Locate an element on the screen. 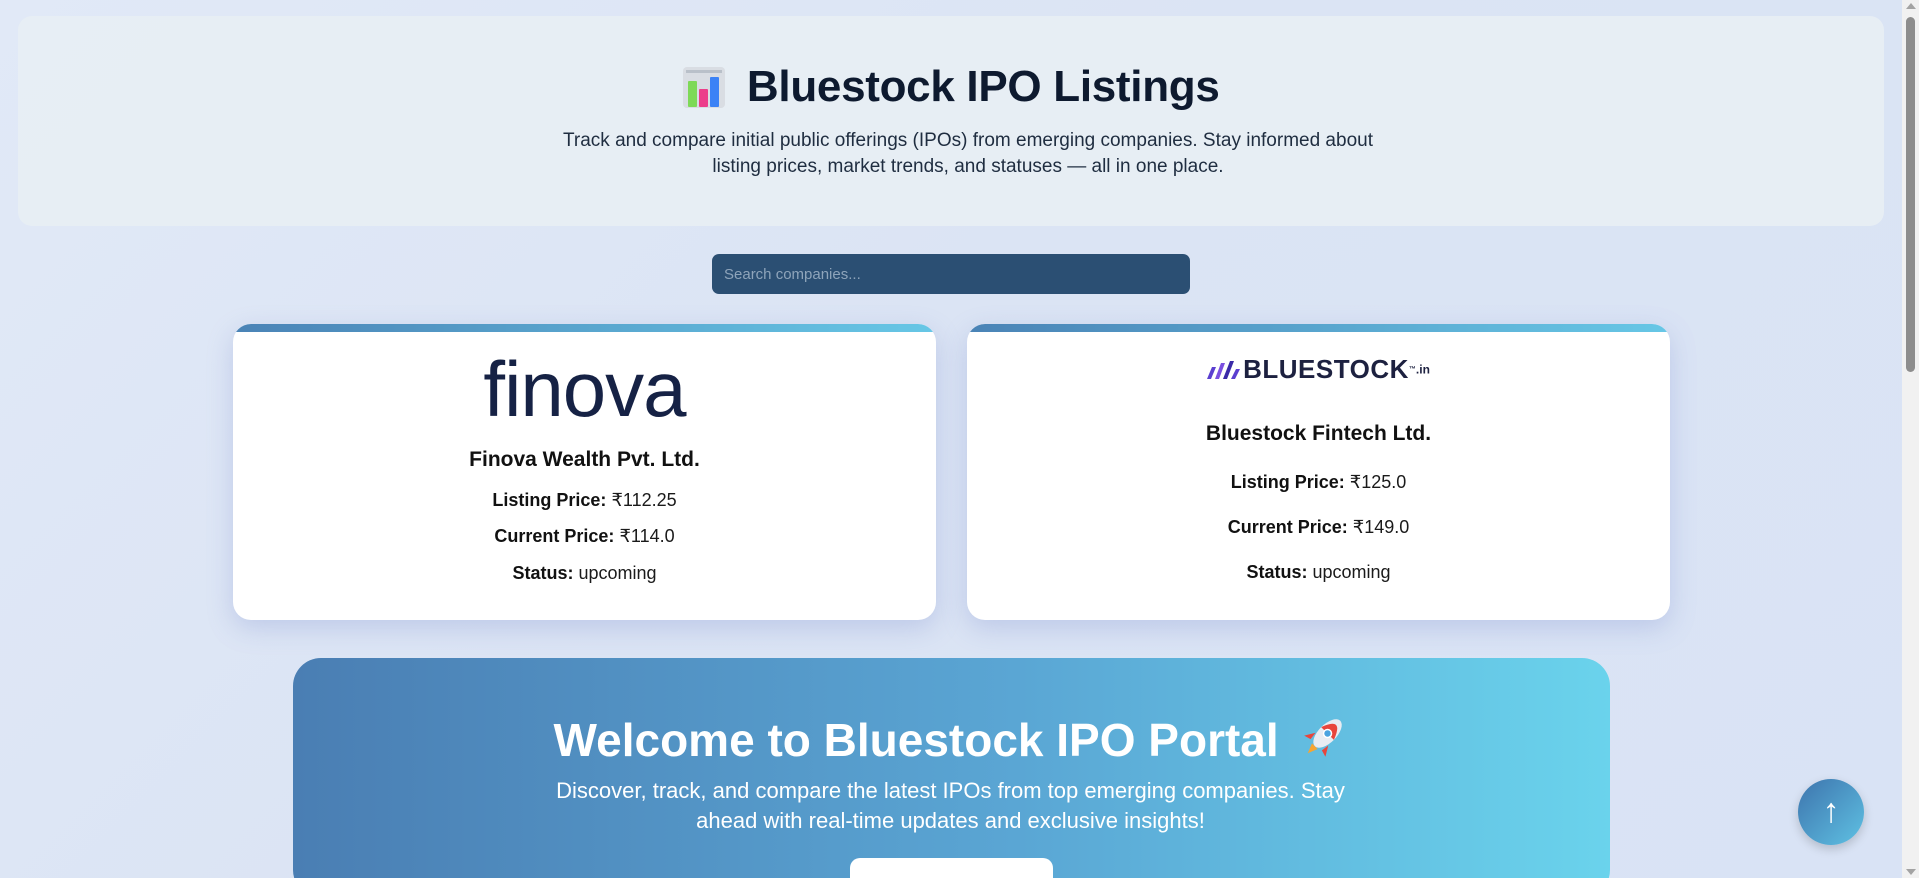  welcome-title-row: Welcome to Bluestock IPO Portal is located at coordinates (951, 739).